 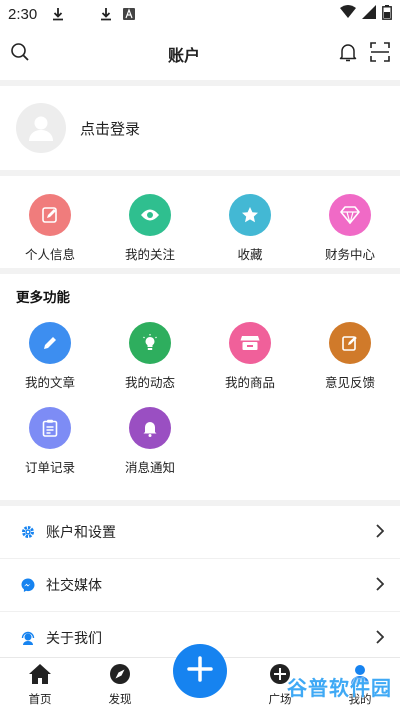 What do you see at coordinates (40, 676) in the screenshot?
I see `home-icon` at bounding box center [40, 676].